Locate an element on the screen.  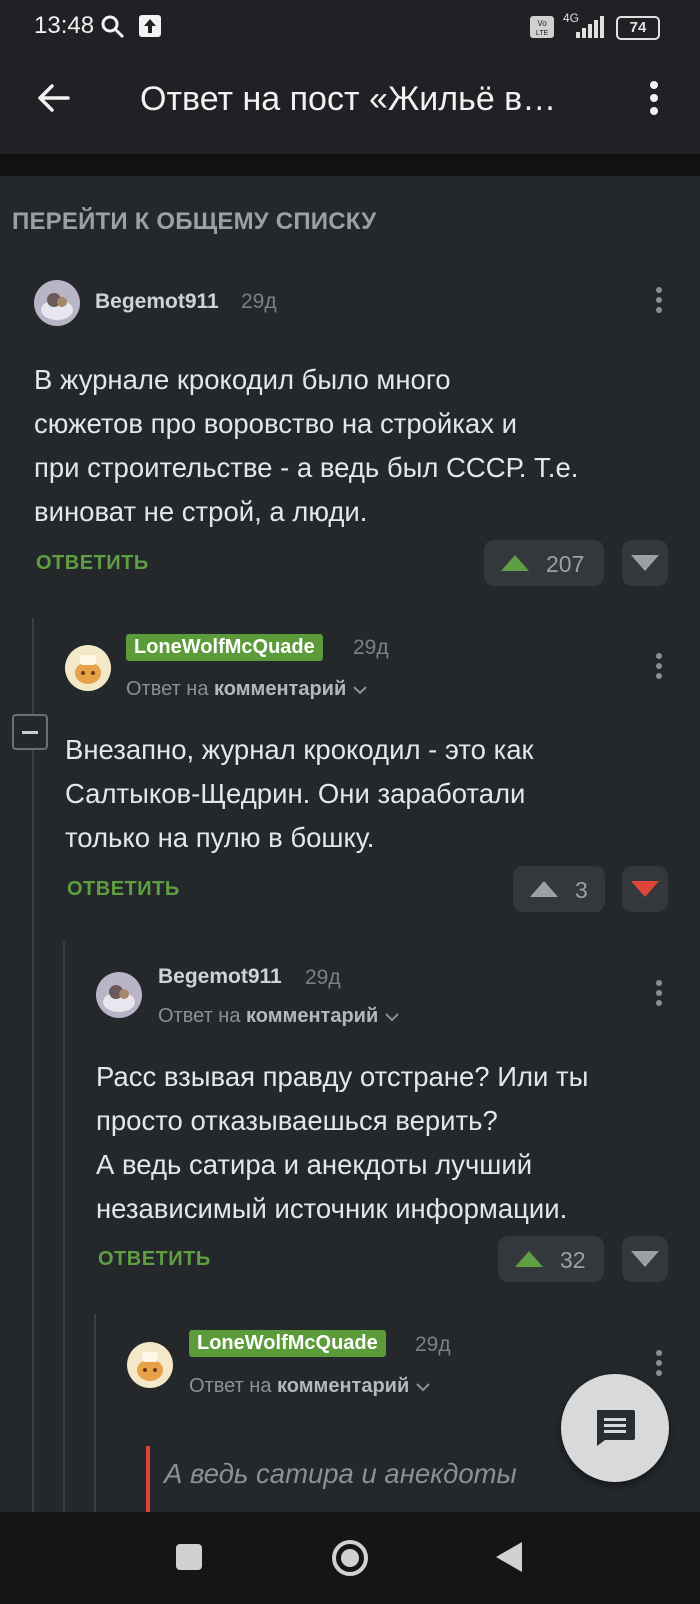
minus-icon is located at coordinates (30, 732).